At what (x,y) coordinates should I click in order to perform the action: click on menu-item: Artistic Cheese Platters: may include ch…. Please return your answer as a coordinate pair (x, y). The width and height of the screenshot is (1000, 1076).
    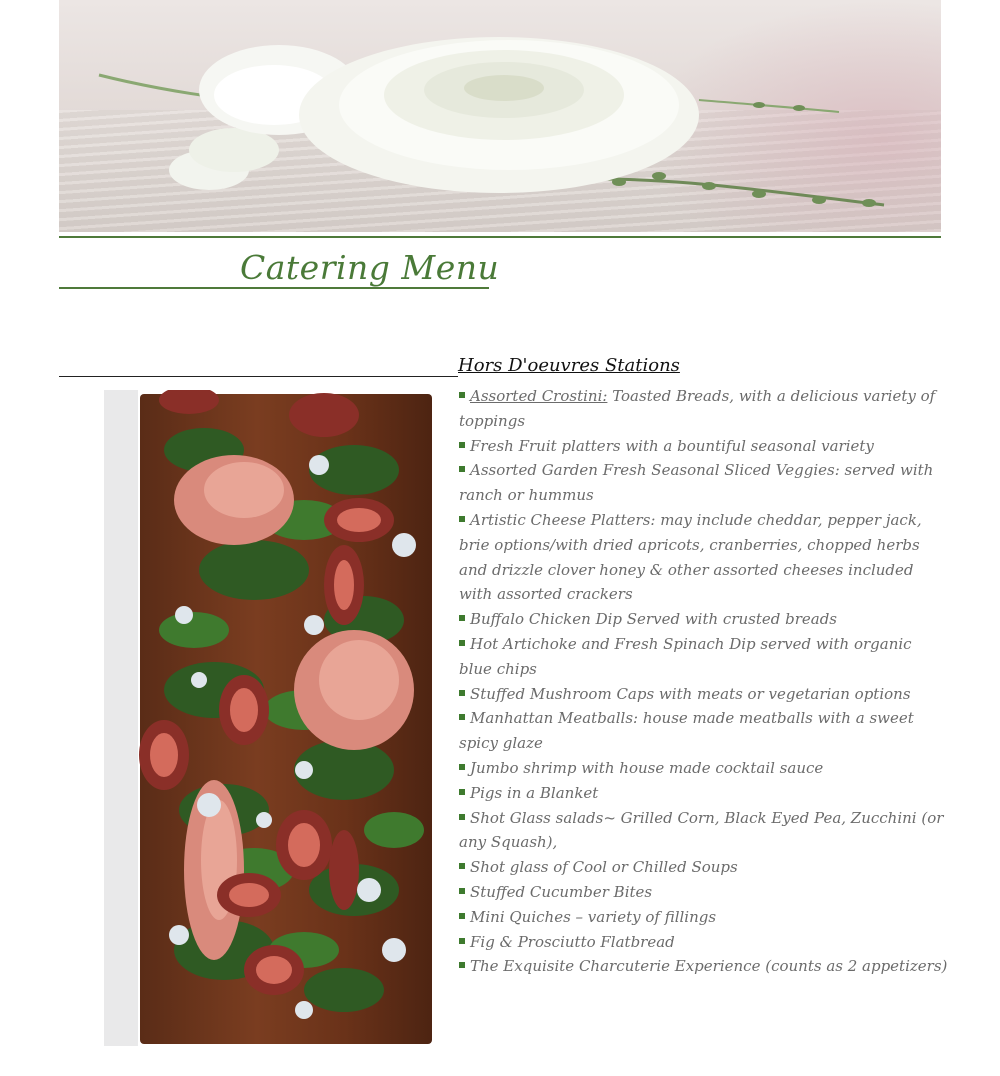
    Looking at the image, I should click on (704, 557).